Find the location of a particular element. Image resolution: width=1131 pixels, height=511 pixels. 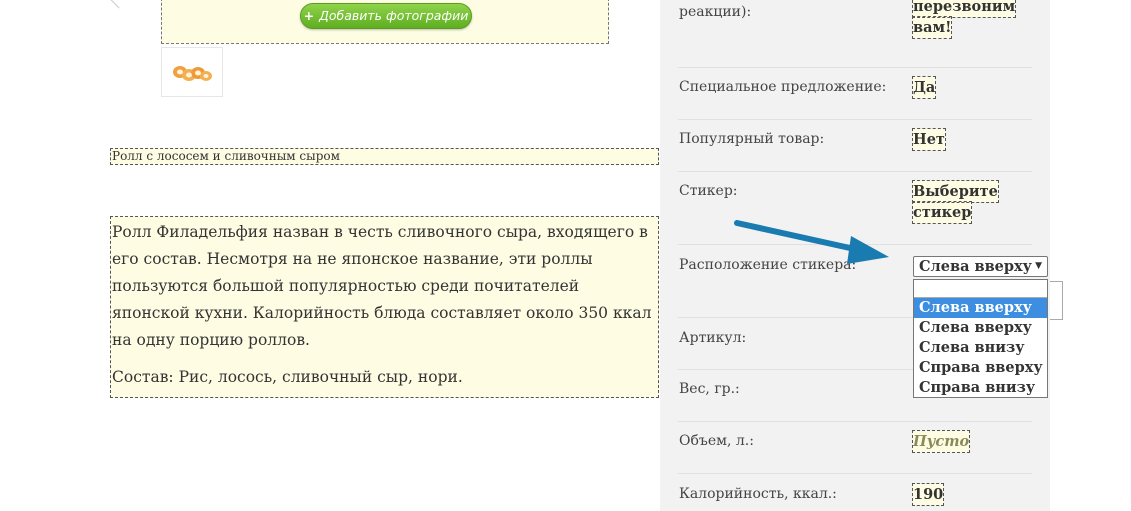

property-label: реакции): is located at coordinates (715, 12).